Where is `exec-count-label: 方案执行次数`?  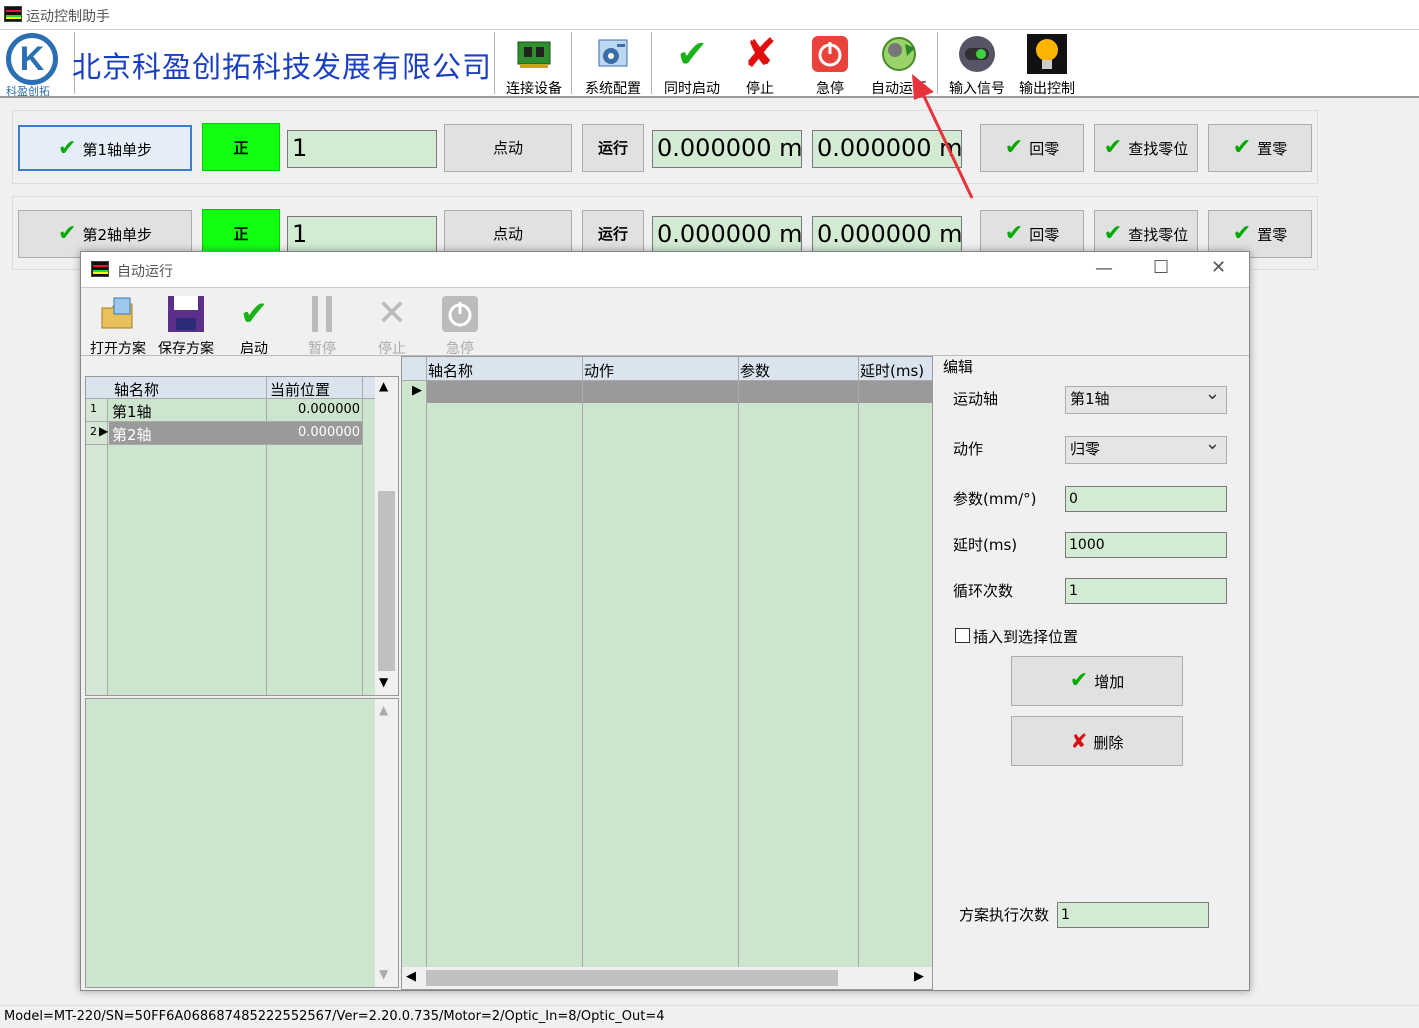 exec-count-label: 方案执行次数 is located at coordinates (1004, 915).